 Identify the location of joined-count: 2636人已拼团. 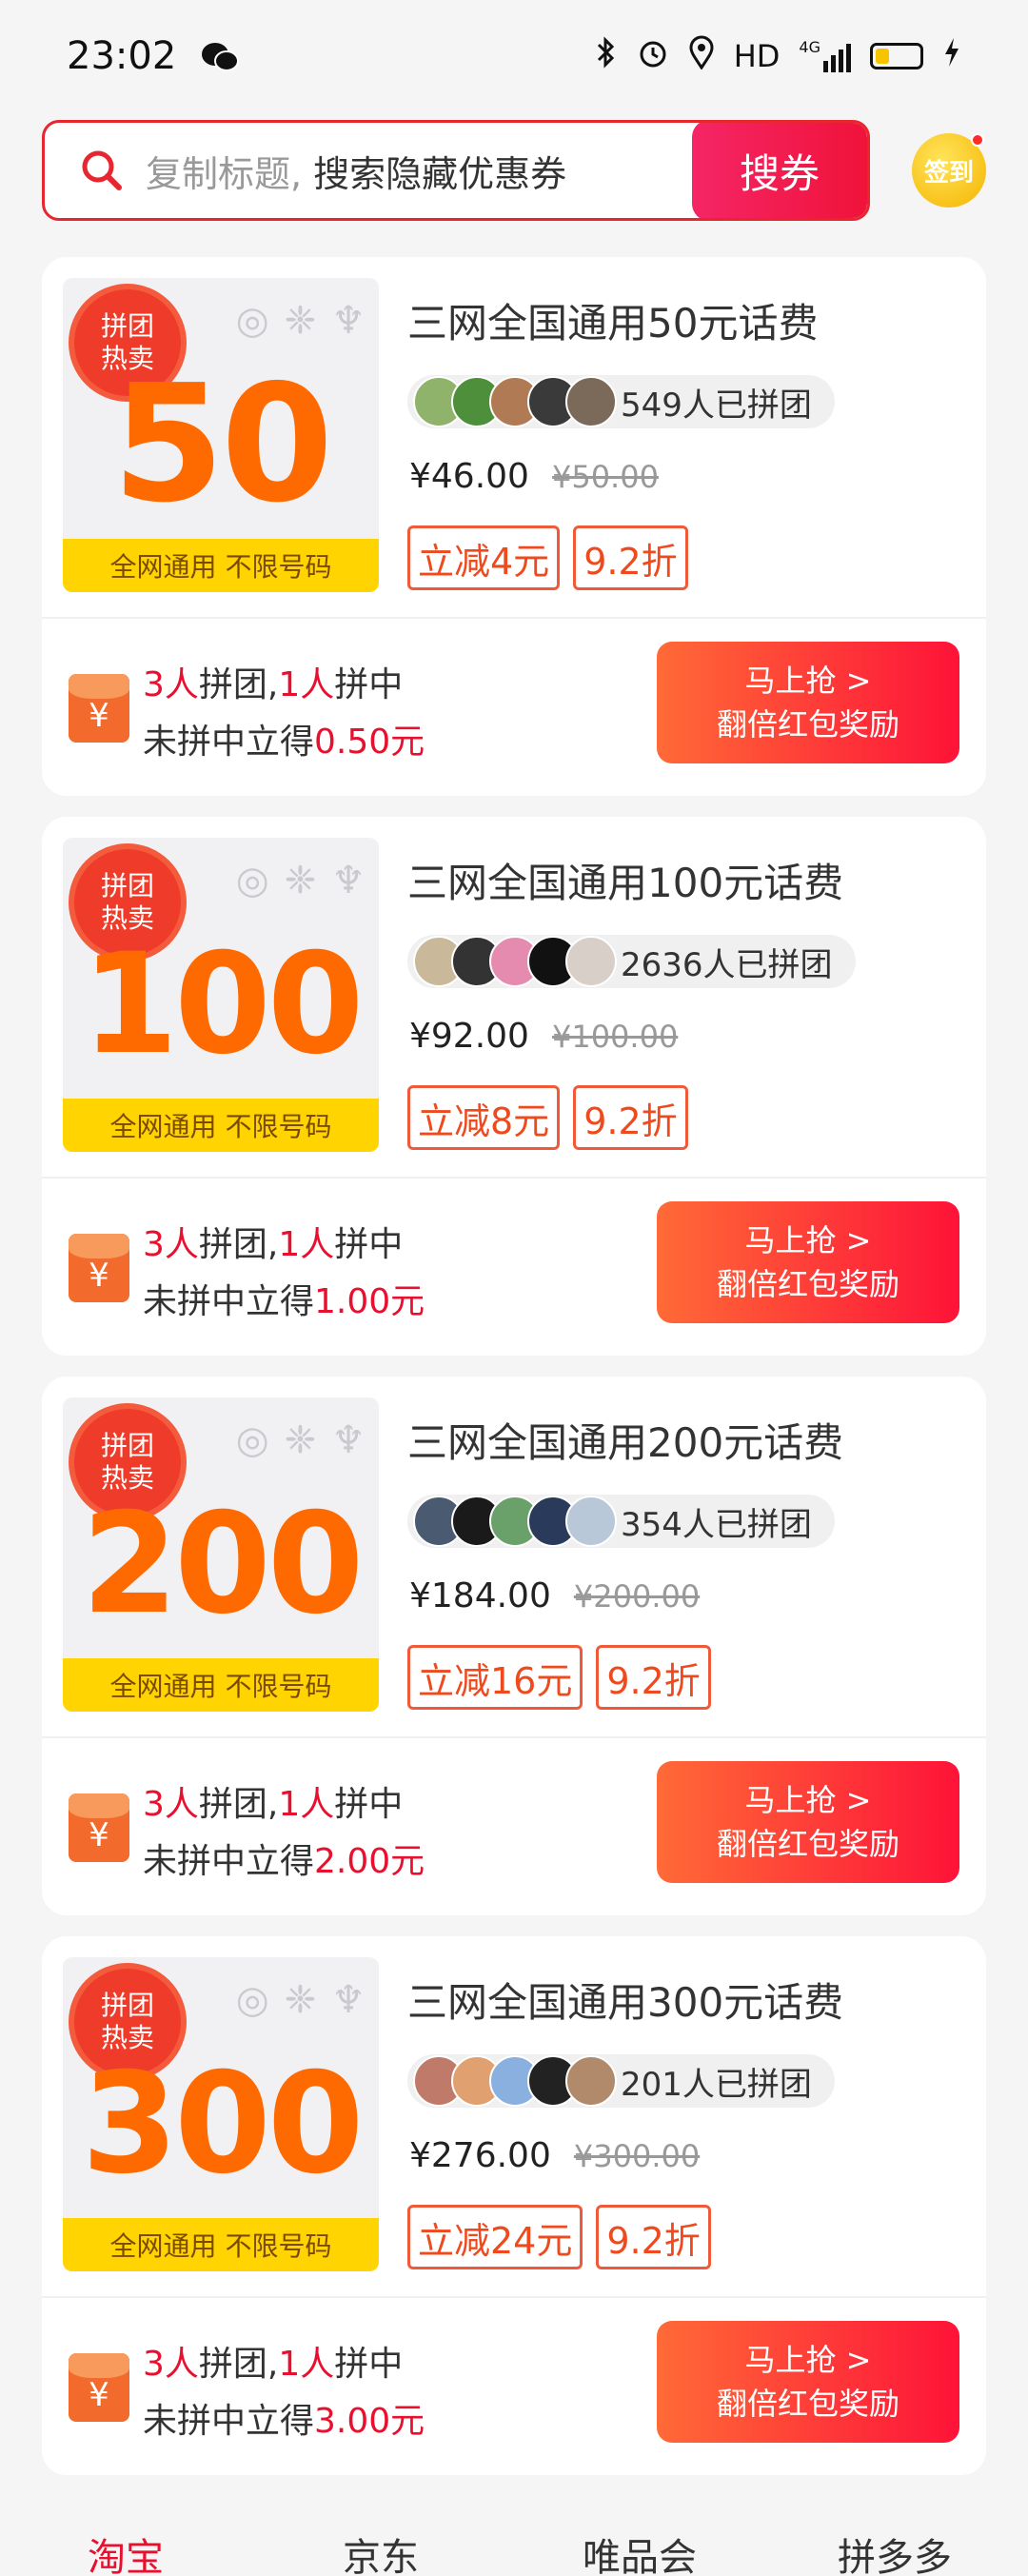
(727, 964).